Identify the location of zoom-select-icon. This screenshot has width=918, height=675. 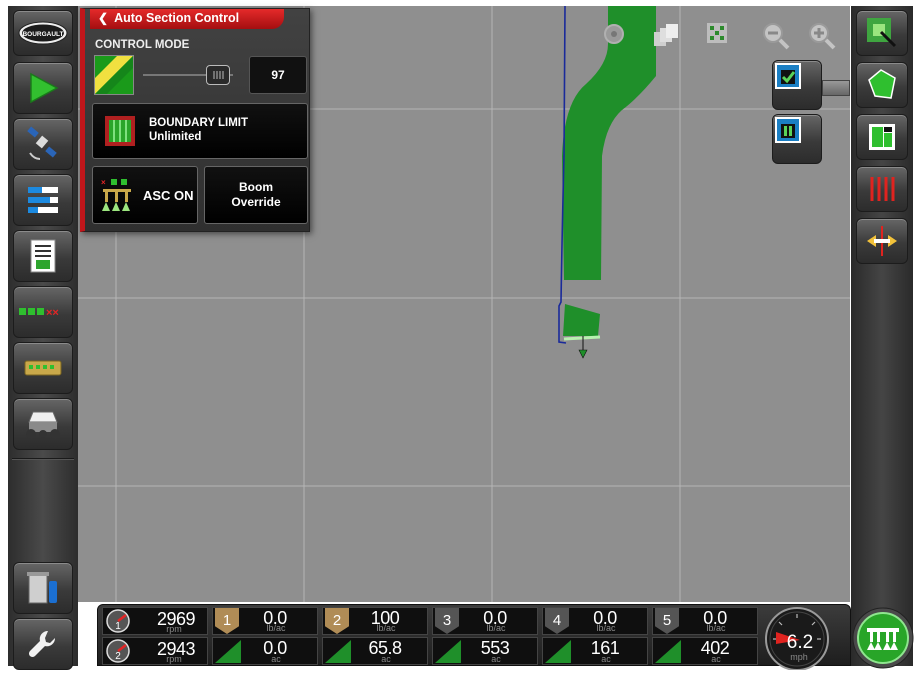
(882, 33).